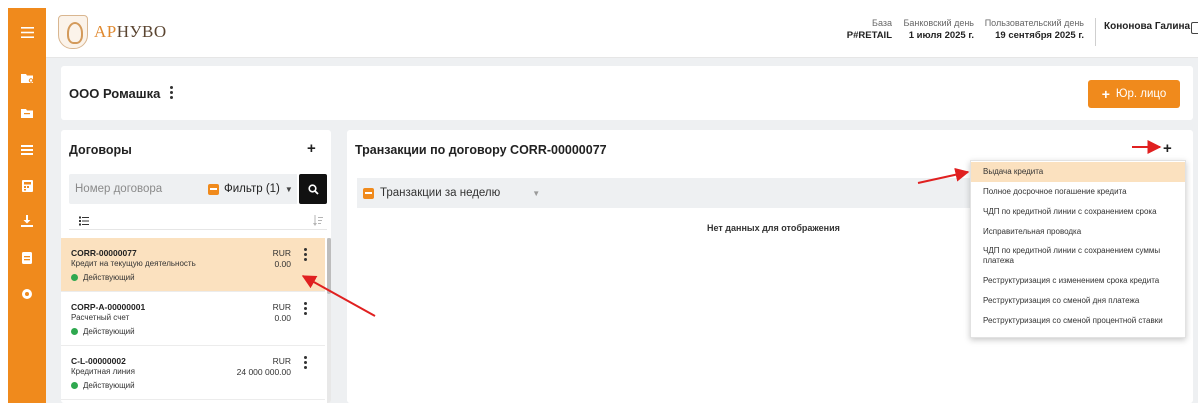 Image resolution: width=1198 pixels, height=403 pixels. What do you see at coordinates (1078, 232) in the screenshot?
I see `menu-item-correction-entry: Исправительная проводка` at bounding box center [1078, 232].